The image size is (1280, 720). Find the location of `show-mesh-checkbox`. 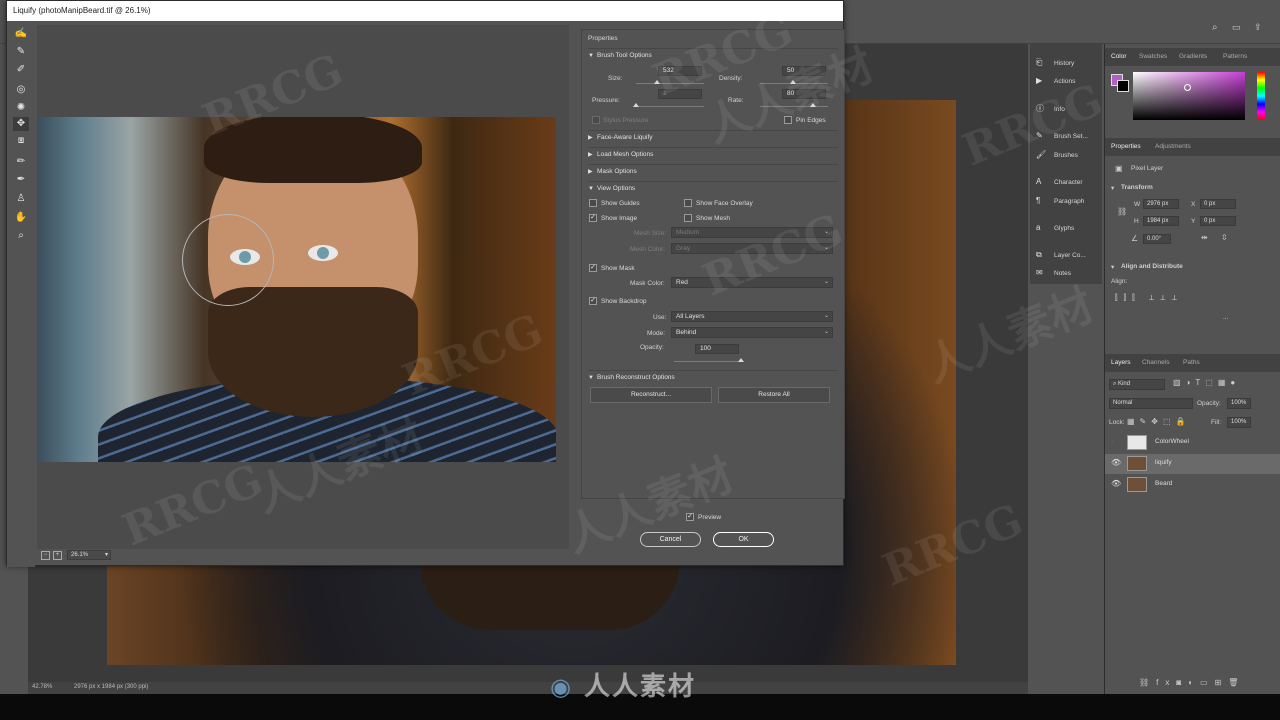

show-mesh-checkbox is located at coordinates (688, 218).